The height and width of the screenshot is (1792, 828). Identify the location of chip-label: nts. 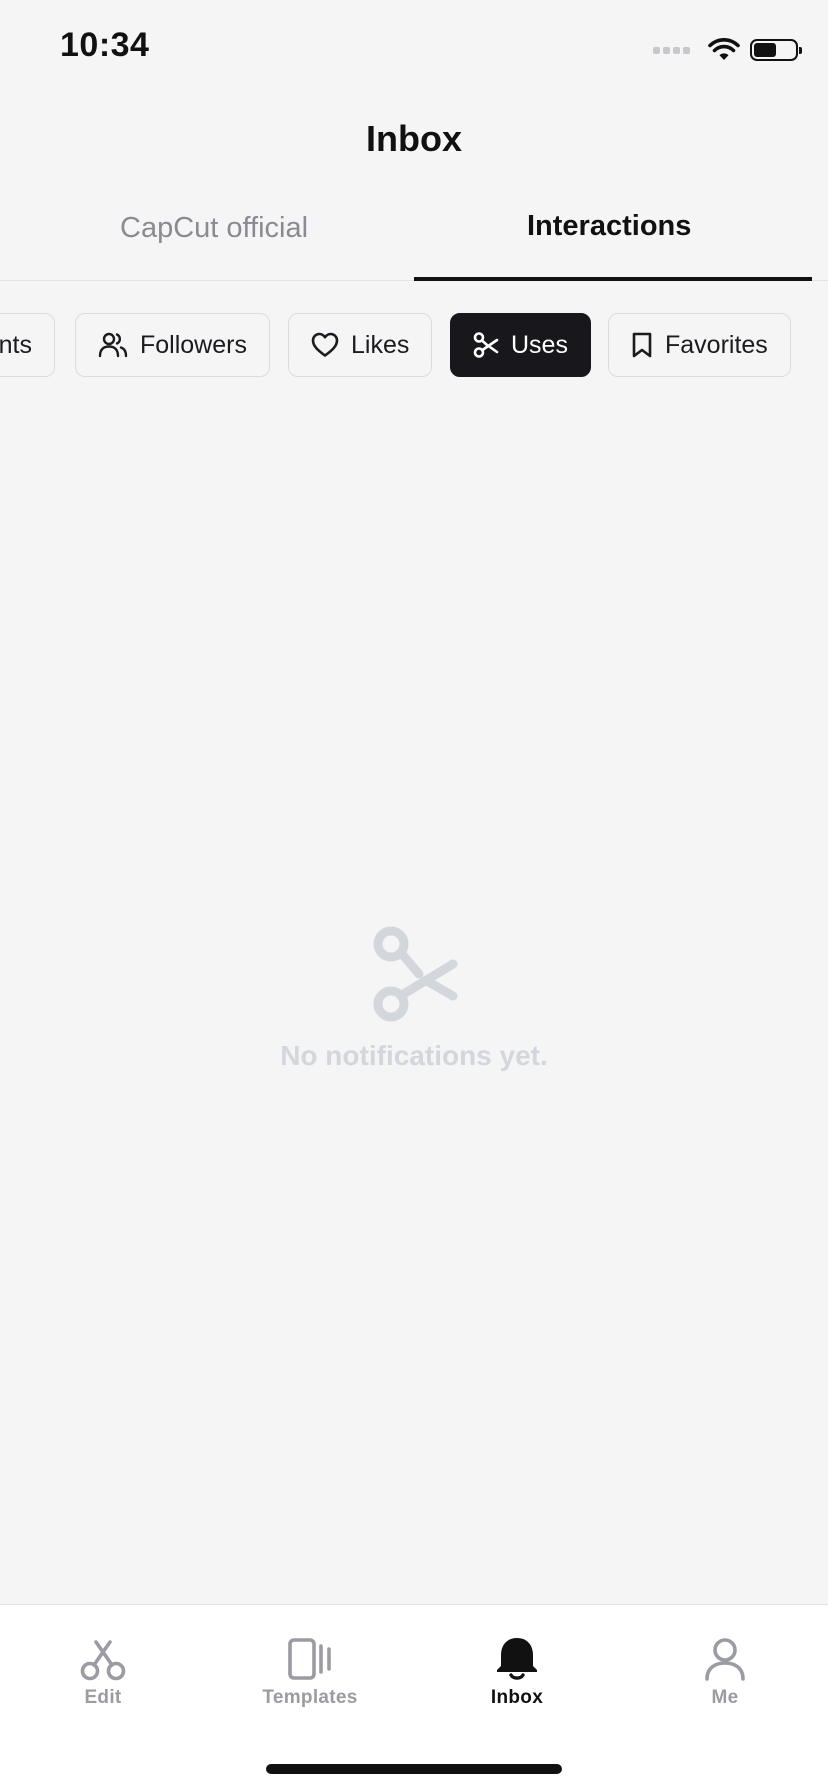
(16, 344).